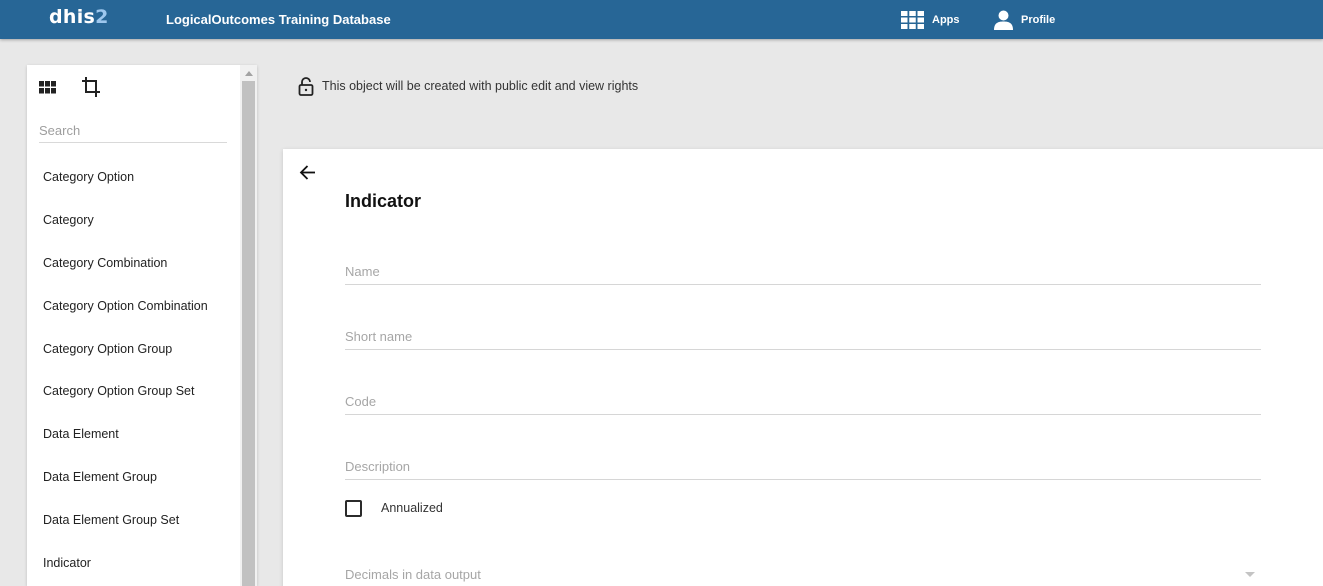  I want to click on short-name-input, so click(803, 336).